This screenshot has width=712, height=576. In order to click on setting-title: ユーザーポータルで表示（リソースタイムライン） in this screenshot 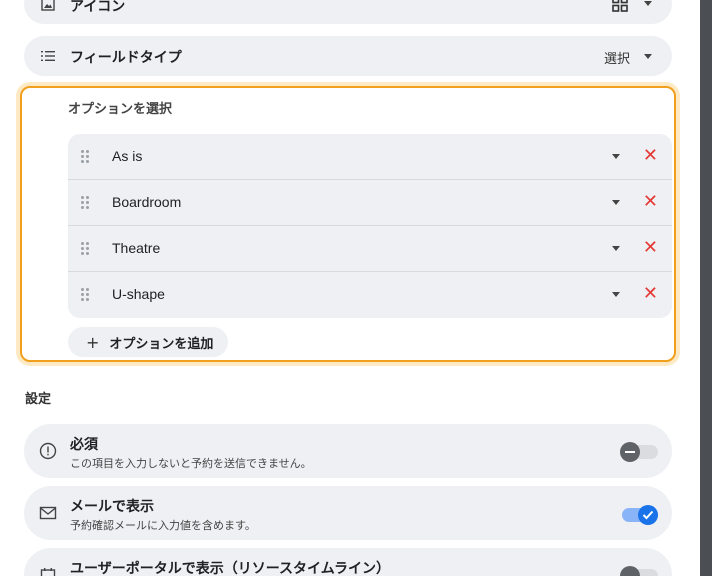, I will do `click(230, 568)`.